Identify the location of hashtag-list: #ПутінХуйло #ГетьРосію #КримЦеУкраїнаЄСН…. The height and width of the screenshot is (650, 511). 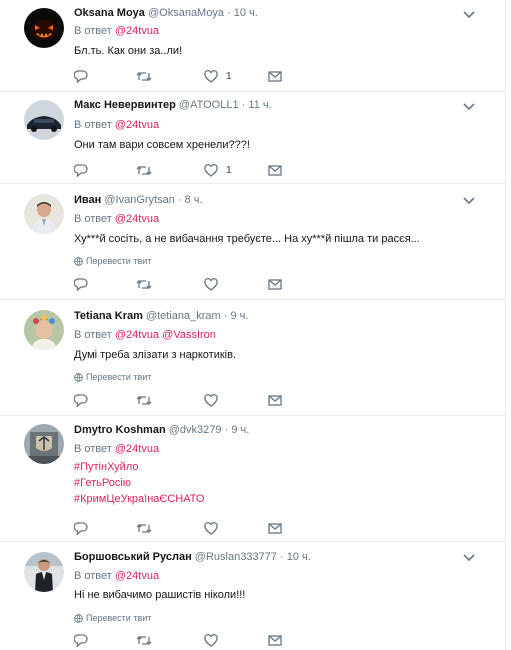
(139, 483).